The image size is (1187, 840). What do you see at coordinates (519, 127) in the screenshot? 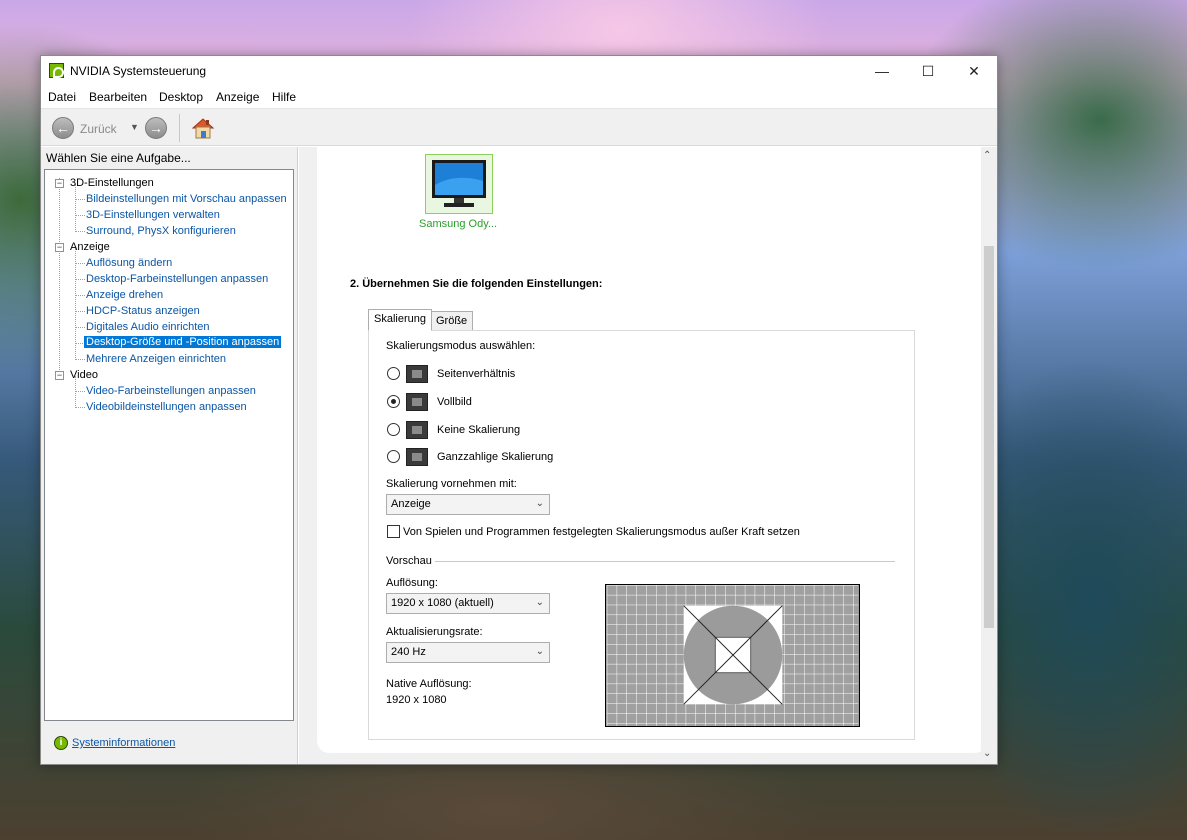
I see `toolbar: ← Zurück ▼ →` at bounding box center [519, 127].